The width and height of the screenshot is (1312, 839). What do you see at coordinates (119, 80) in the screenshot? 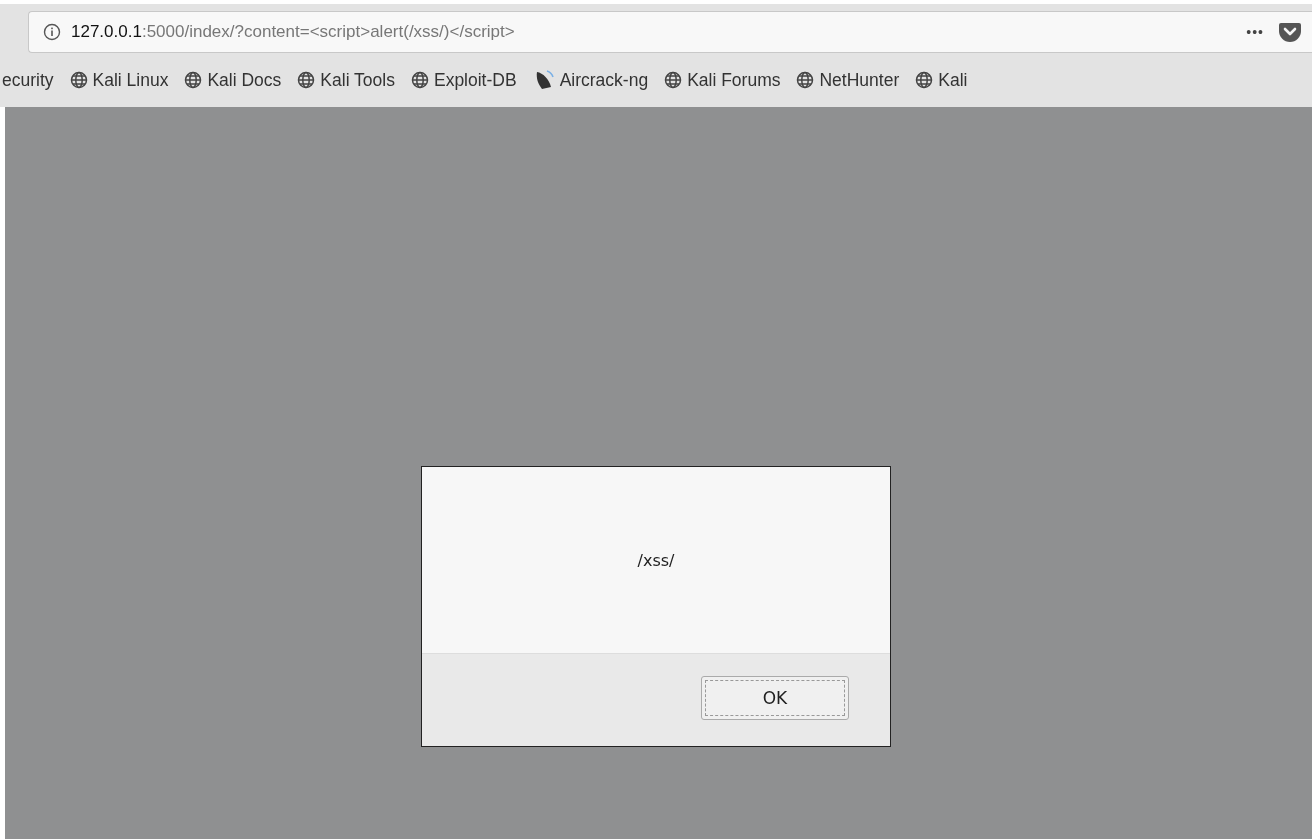
I see `bookmark-item: Kali Linux` at bounding box center [119, 80].